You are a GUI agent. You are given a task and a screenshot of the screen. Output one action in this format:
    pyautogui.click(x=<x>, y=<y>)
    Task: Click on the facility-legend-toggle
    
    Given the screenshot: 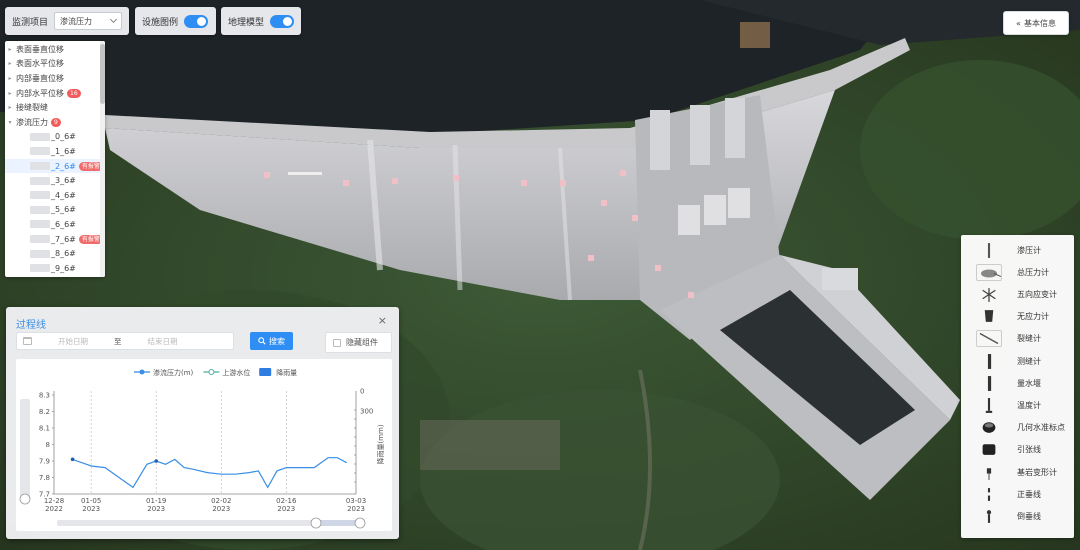 What is the action you would take?
    pyautogui.click(x=196, y=21)
    